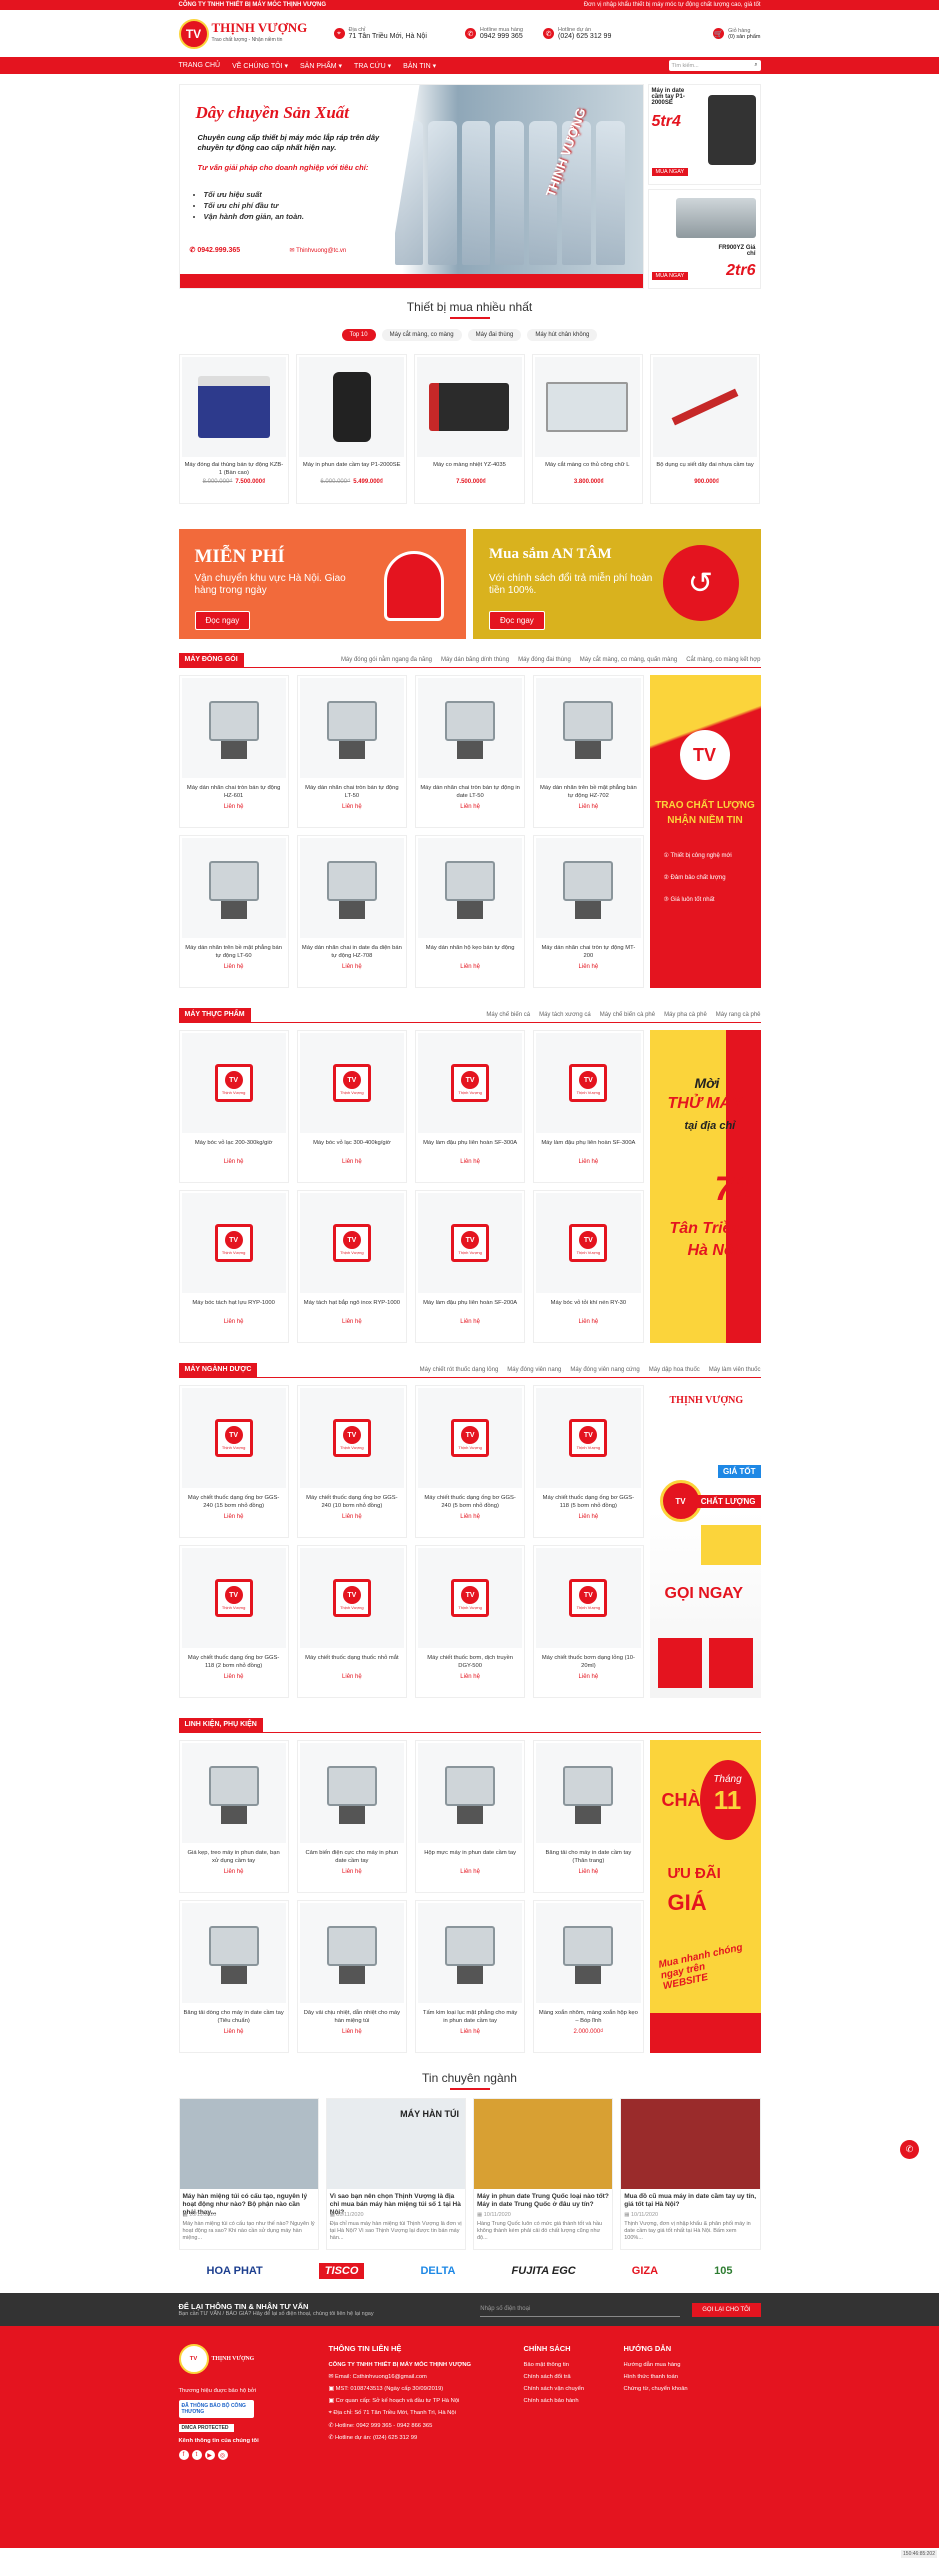 The width and height of the screenshot is (939, 2560). What do you see at coordinates (214, 1015) in the screenshot?
I see `category-tag: MÁY THỰC PHẨM` at bounding box center [214, 1015].